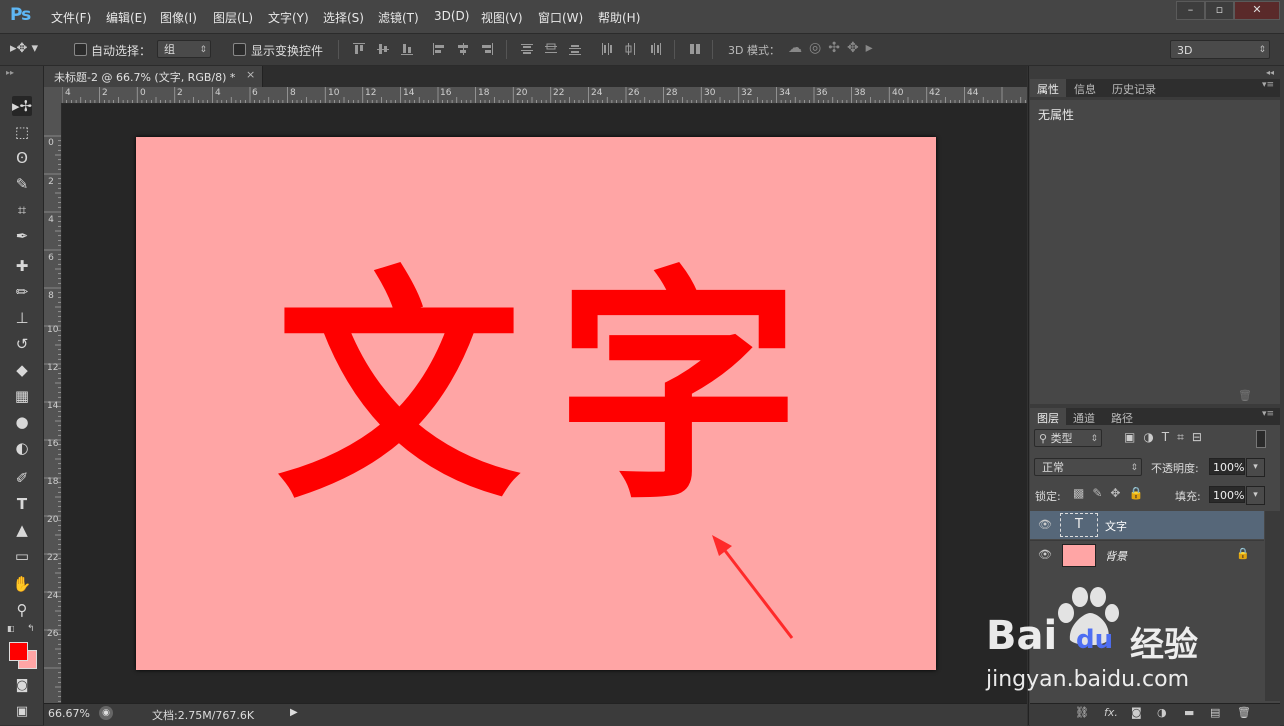 The height and width of the screenshot is (726, 1284). I want to click on collapse-icon: ▸▸, so click(10, 72).